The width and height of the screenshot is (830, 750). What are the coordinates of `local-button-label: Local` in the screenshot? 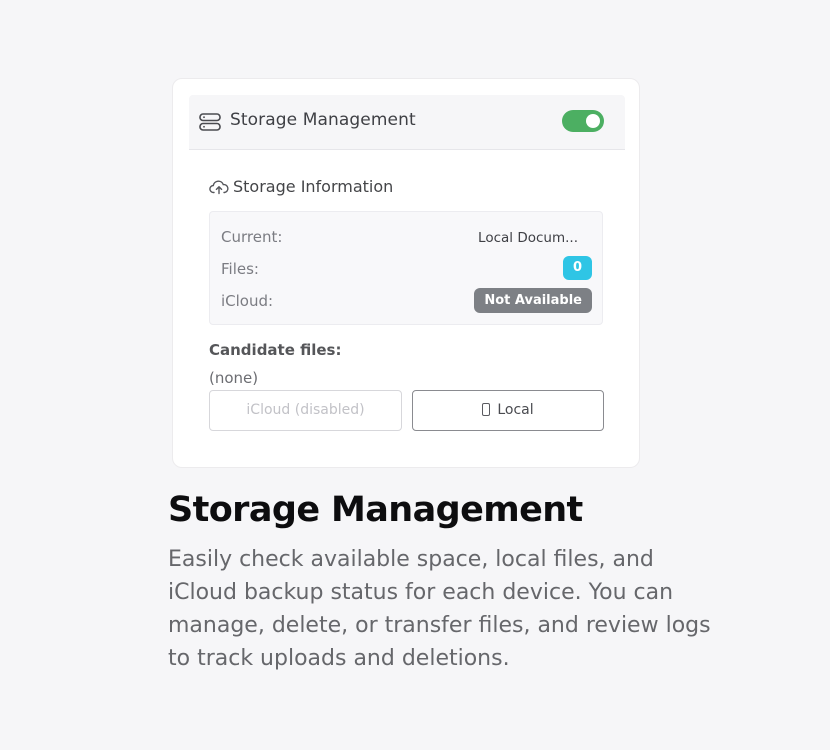 It's located at (515, 410).